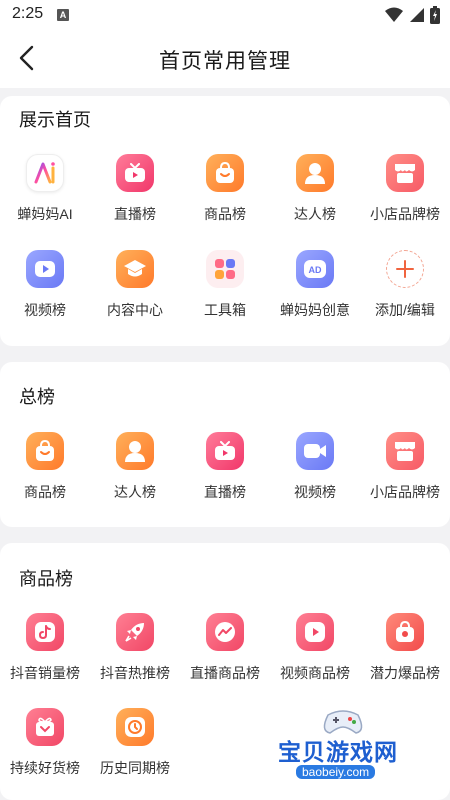 The width and height of the screenshot is (450, 800). Describe the element at coordinates (45, 632) in the screenshot. I see `douyin-icon` at that location.